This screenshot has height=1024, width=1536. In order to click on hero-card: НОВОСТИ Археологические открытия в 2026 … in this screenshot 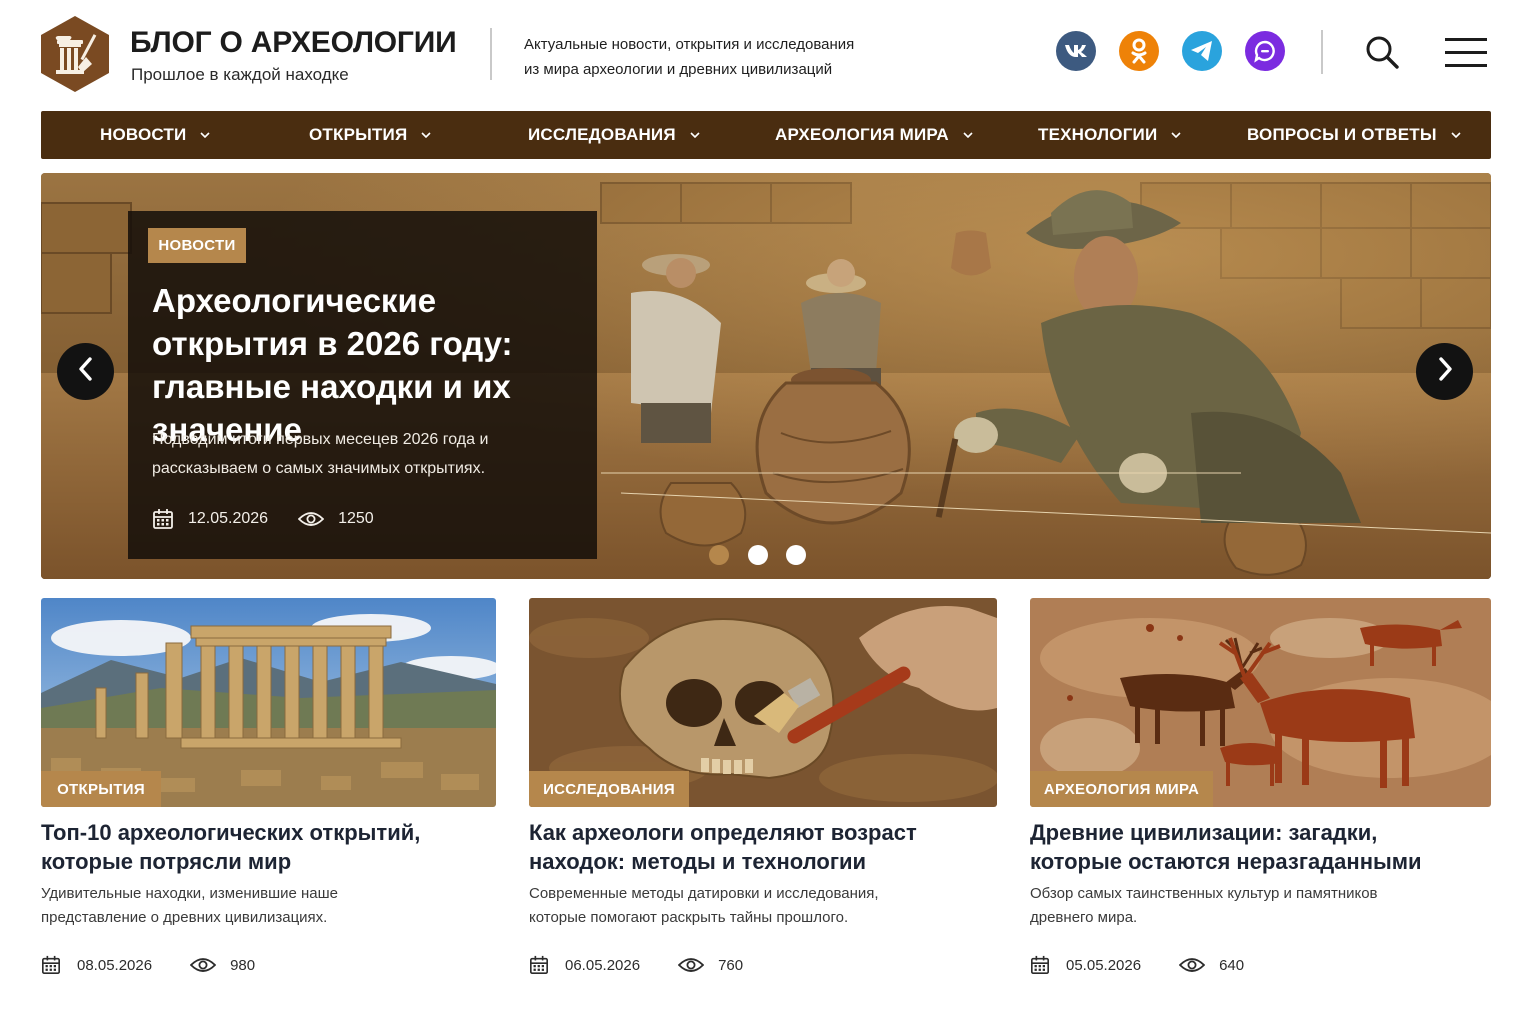, I will do `click(362, 385)`.